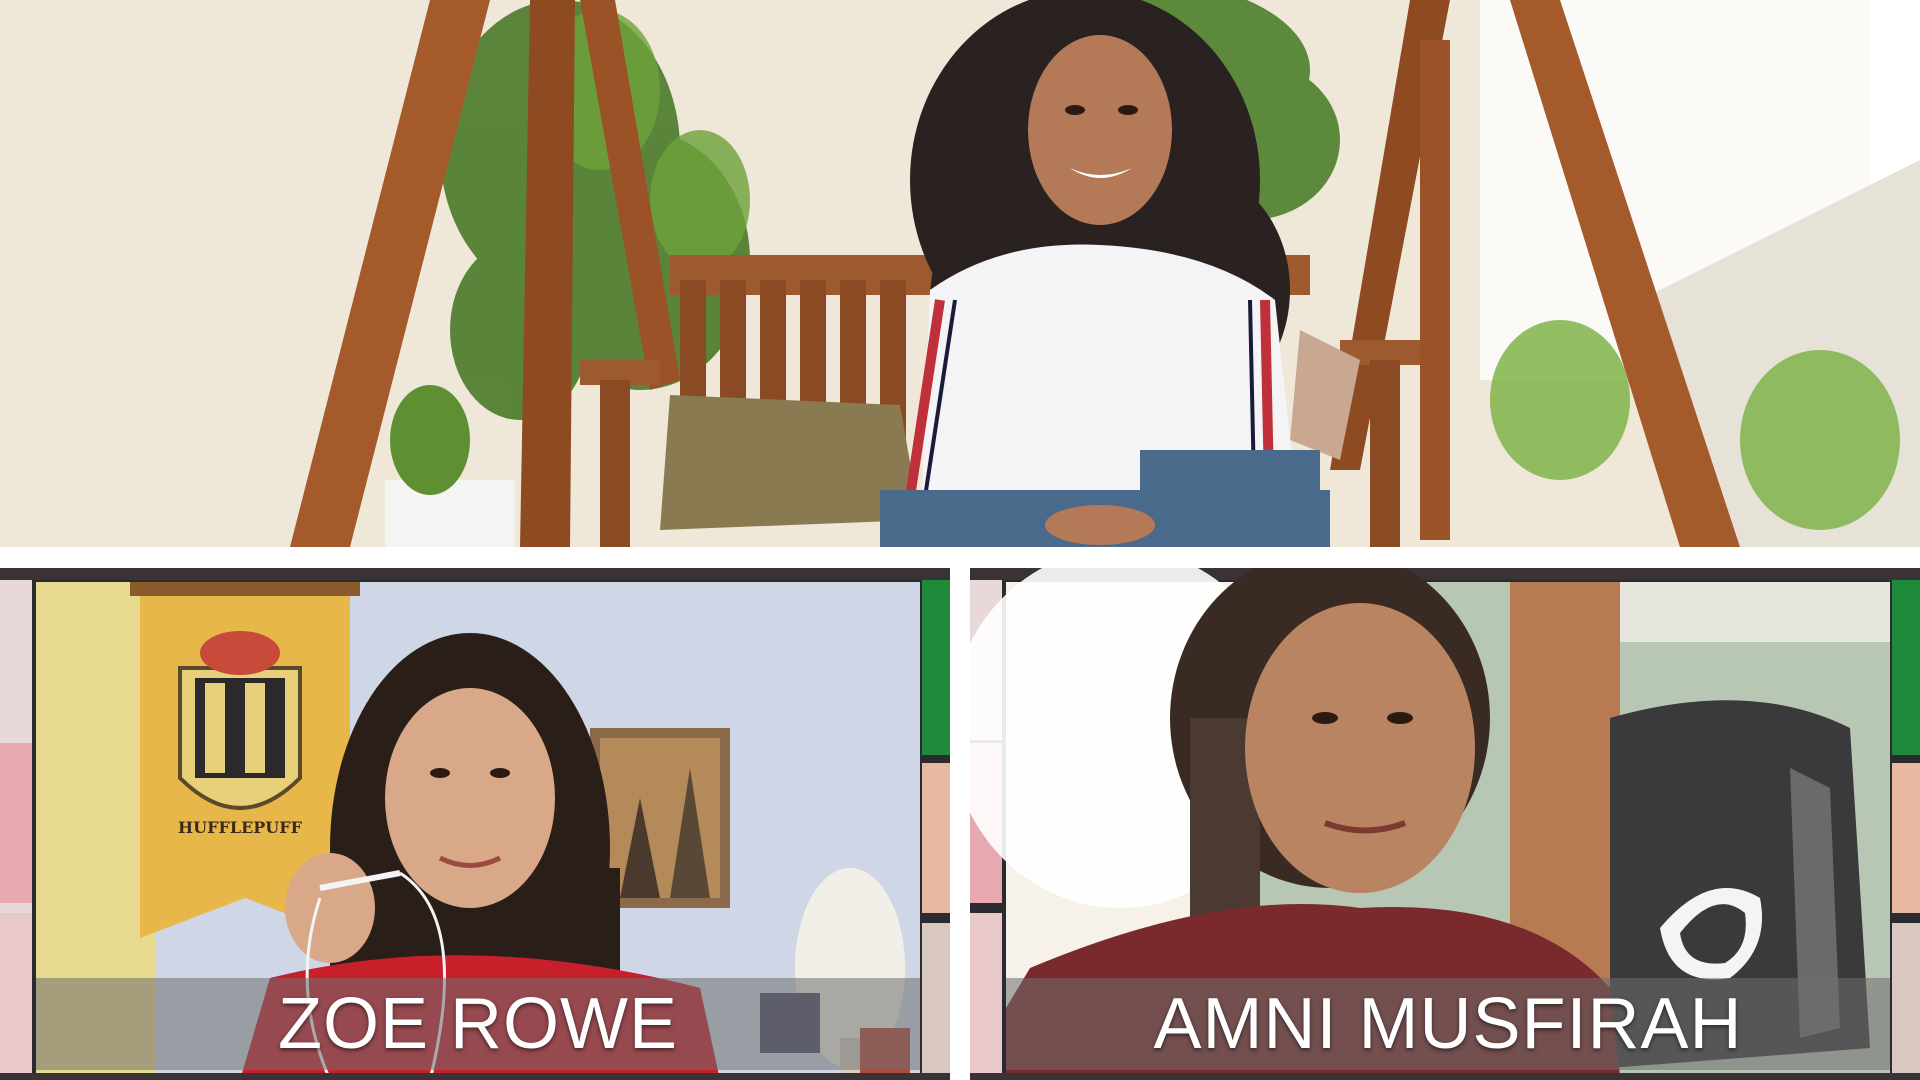 This screenshot has height=1080, width=1920. I want to click on name-caption: AMNI MUSFIRAH, so click(1448, 1024).